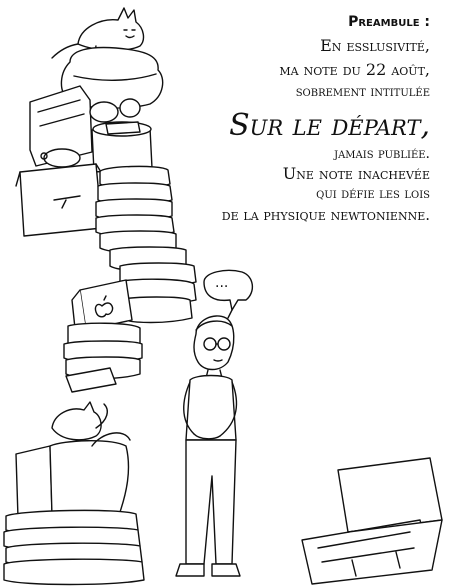 Image resolution: width=450 pixels, height=586 pixels. Describe the element at coordinates (382, 154) in the screenshot. I see `text-line-4: jamais publiée.` at that location.